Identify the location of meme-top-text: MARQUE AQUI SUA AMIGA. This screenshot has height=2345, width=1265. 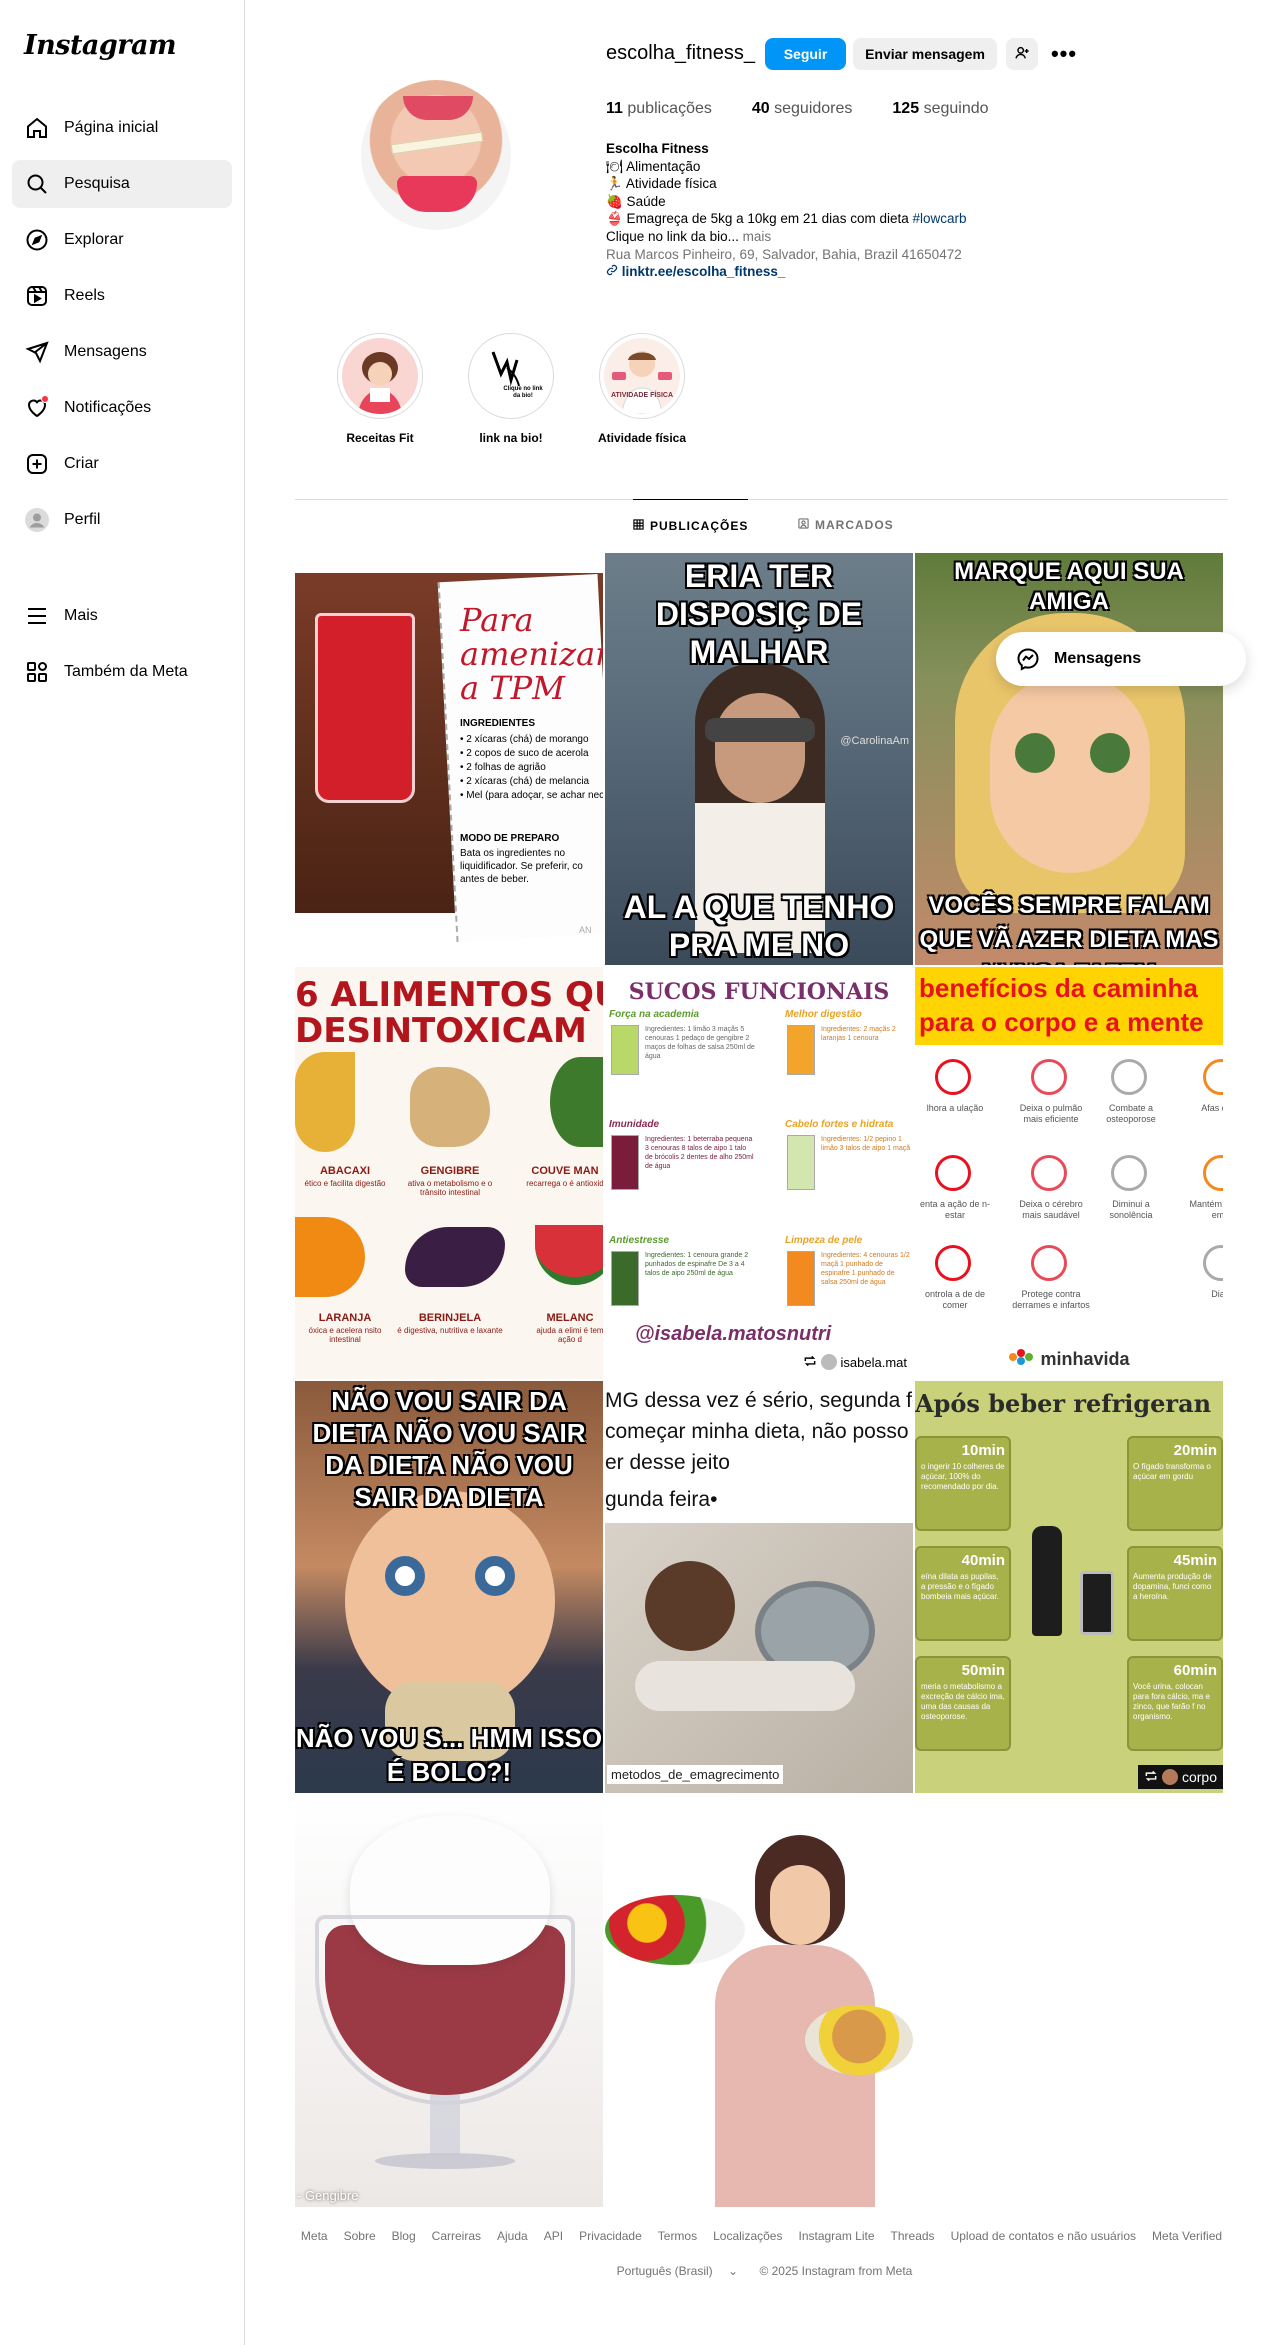
(1069, 586).